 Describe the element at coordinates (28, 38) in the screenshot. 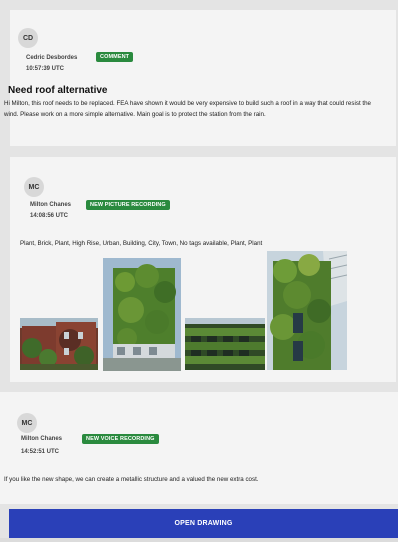

I see `avatar: CD` at that location.